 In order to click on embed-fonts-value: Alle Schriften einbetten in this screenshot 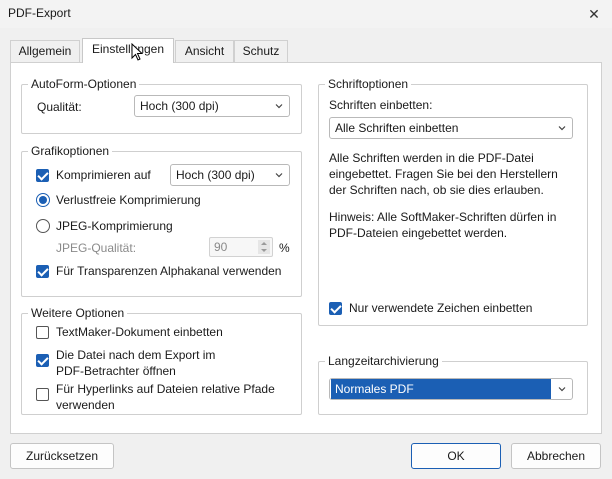, I will do `click(397, 128)`.